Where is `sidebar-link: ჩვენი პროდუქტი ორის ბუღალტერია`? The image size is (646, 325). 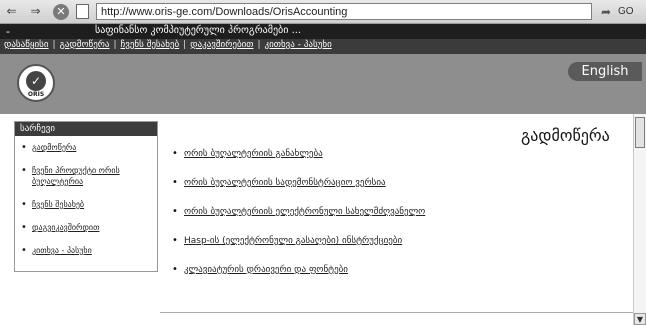
sidebar-link: ჩვენი პროდუქტი ორის ბუღალტერია is located at coordinates (76, 176).